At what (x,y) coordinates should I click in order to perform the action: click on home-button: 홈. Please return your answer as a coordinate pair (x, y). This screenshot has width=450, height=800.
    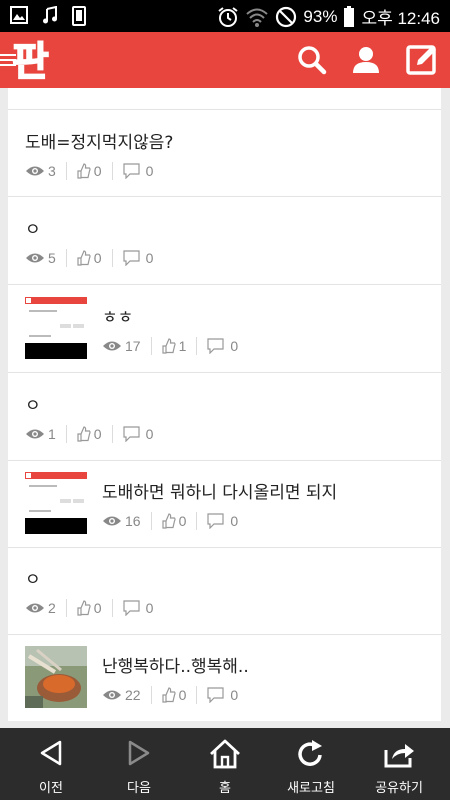
    Looking at the image, I should click on (225, 764).